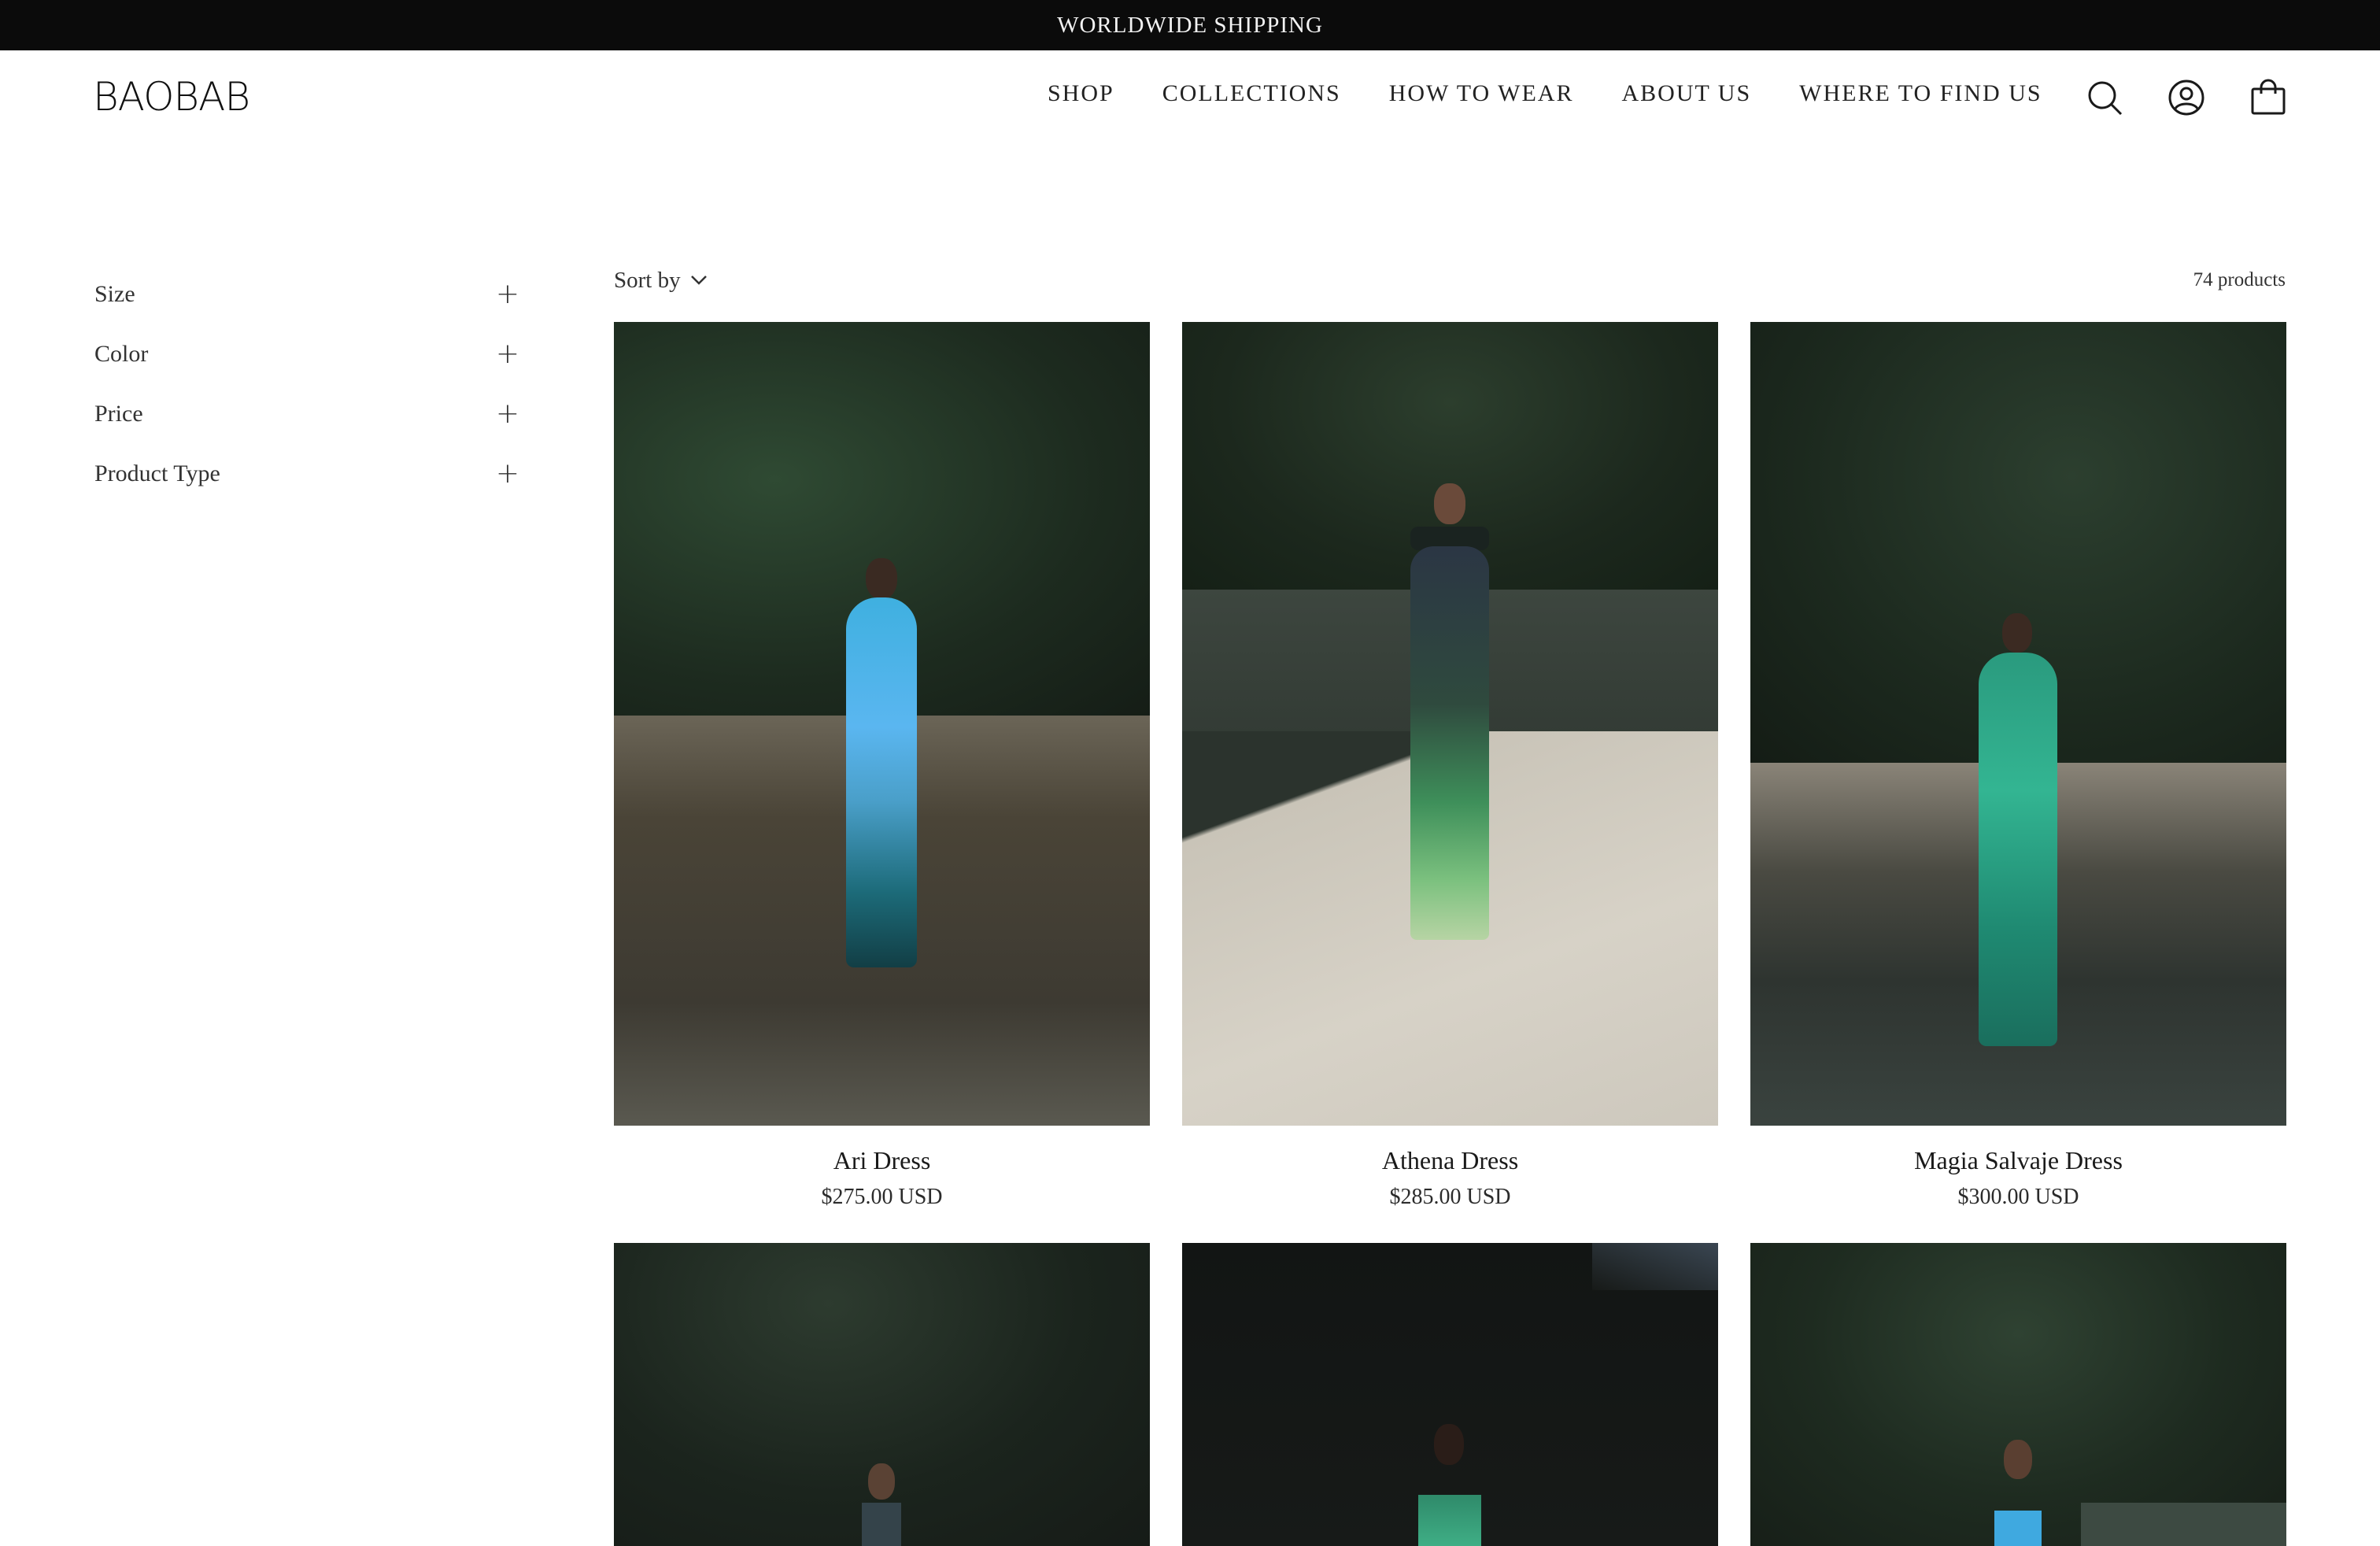 This screenshot has width=2380, height=1546. Describe the element at coordinates (1450, 1160) in the screenshot. I see `product-title: Athena Dress` at that location.